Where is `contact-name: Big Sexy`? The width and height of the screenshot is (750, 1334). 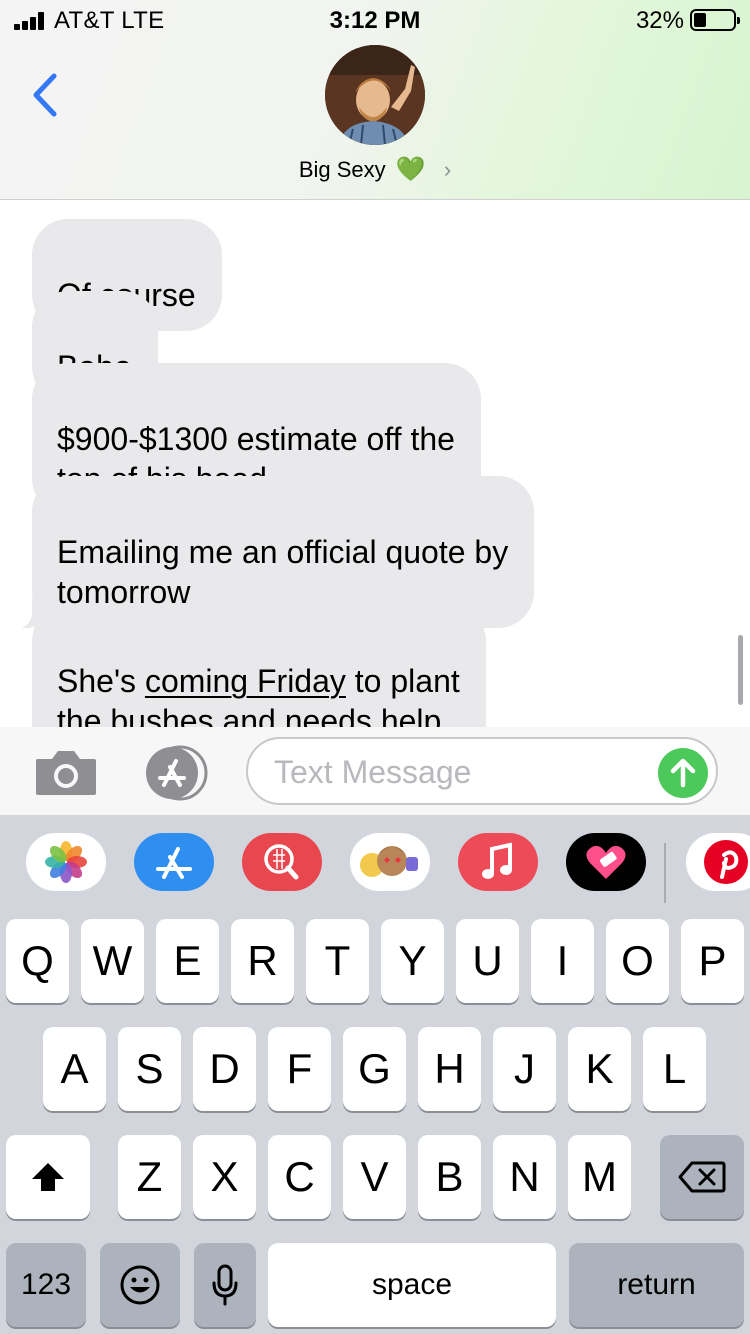
contact-name: Big Sexy is located at coordinates (342, 169).